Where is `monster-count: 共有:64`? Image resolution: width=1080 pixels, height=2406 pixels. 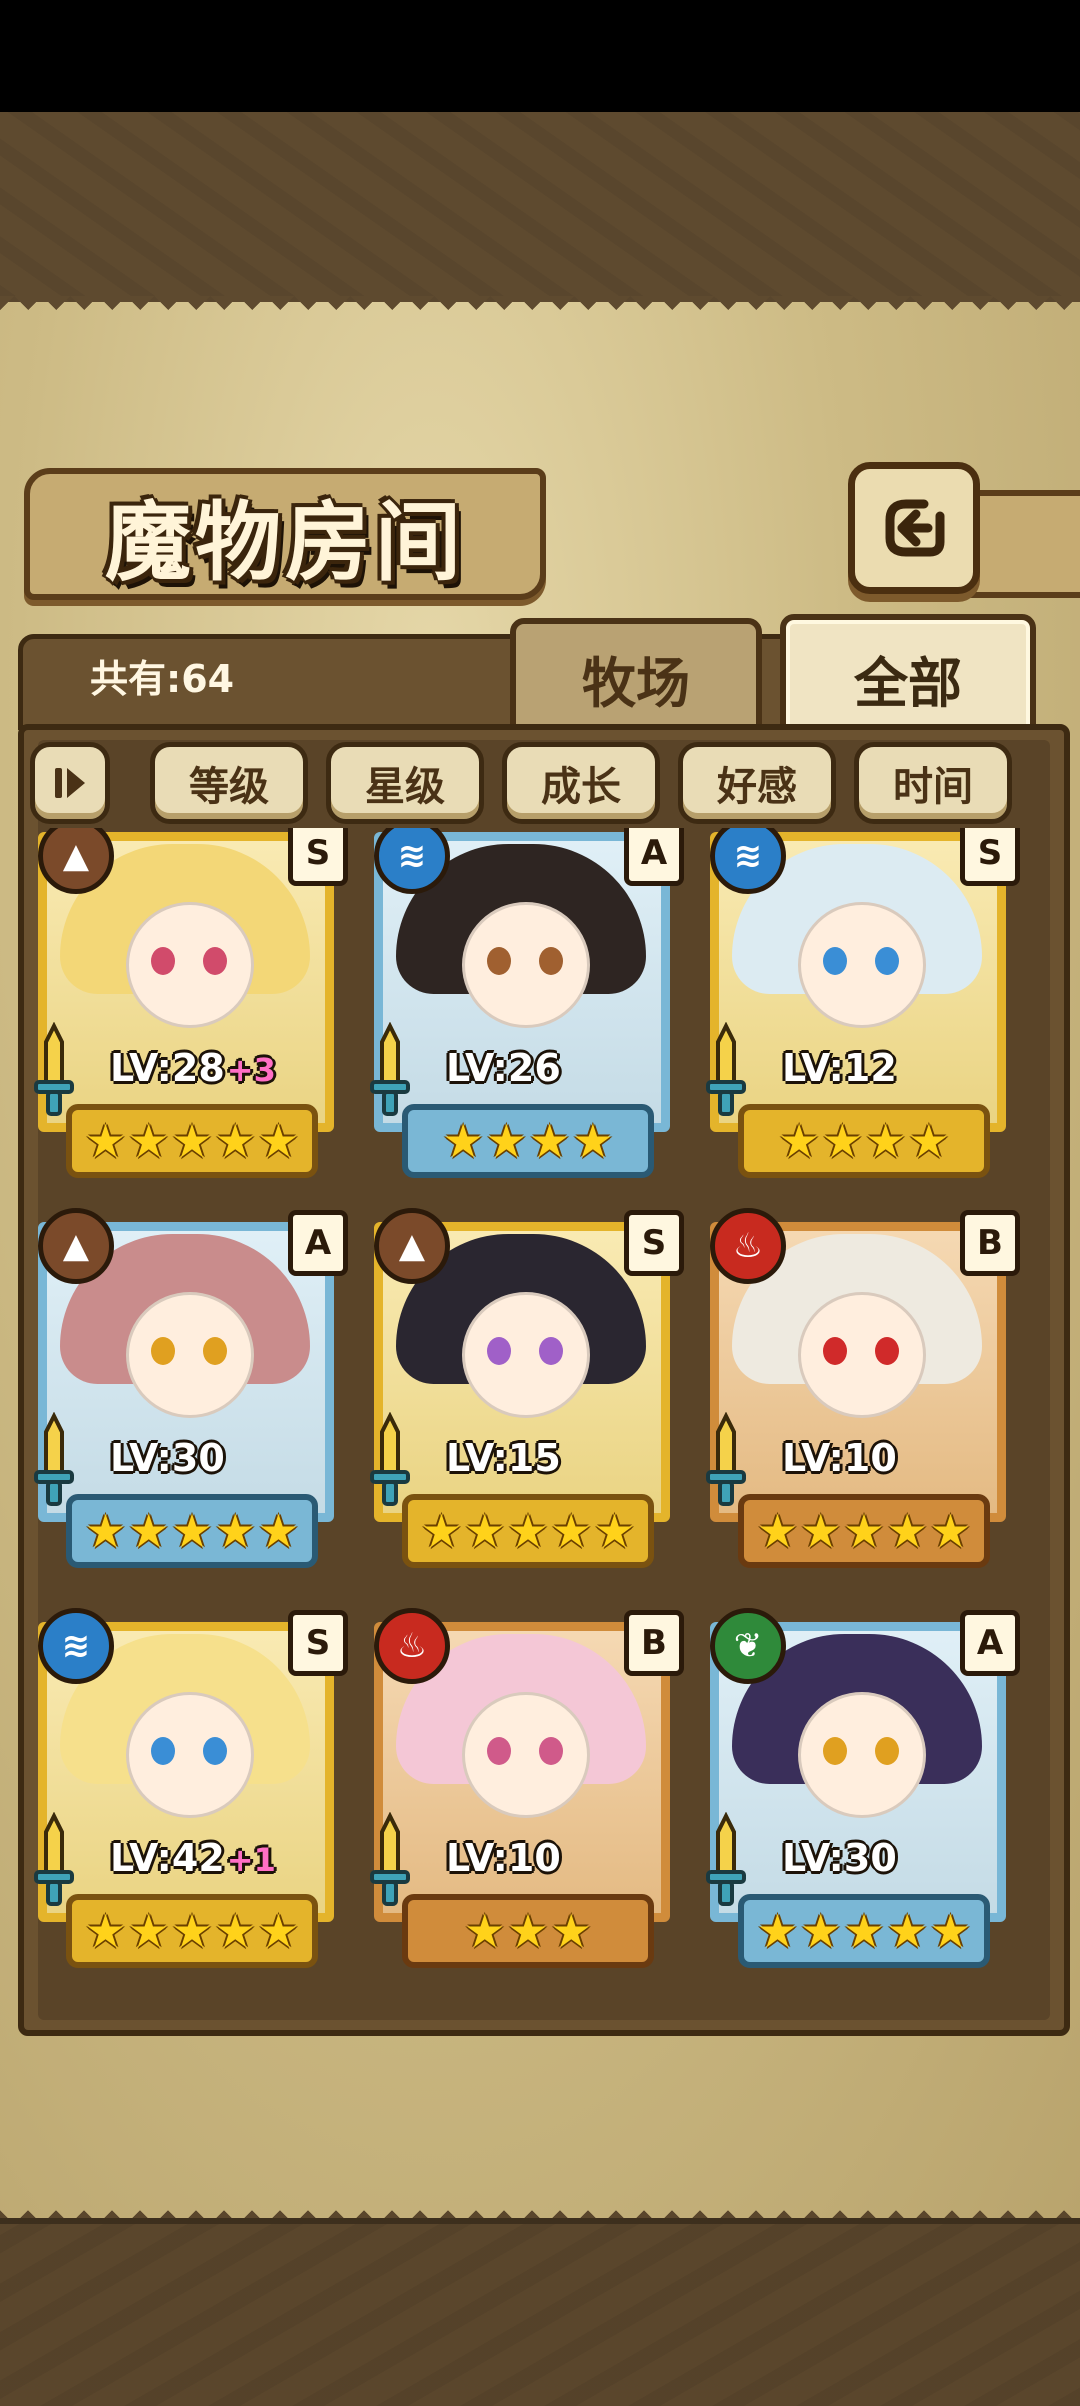
monster-count: 共有:64 is located at coordinates (162, 679).